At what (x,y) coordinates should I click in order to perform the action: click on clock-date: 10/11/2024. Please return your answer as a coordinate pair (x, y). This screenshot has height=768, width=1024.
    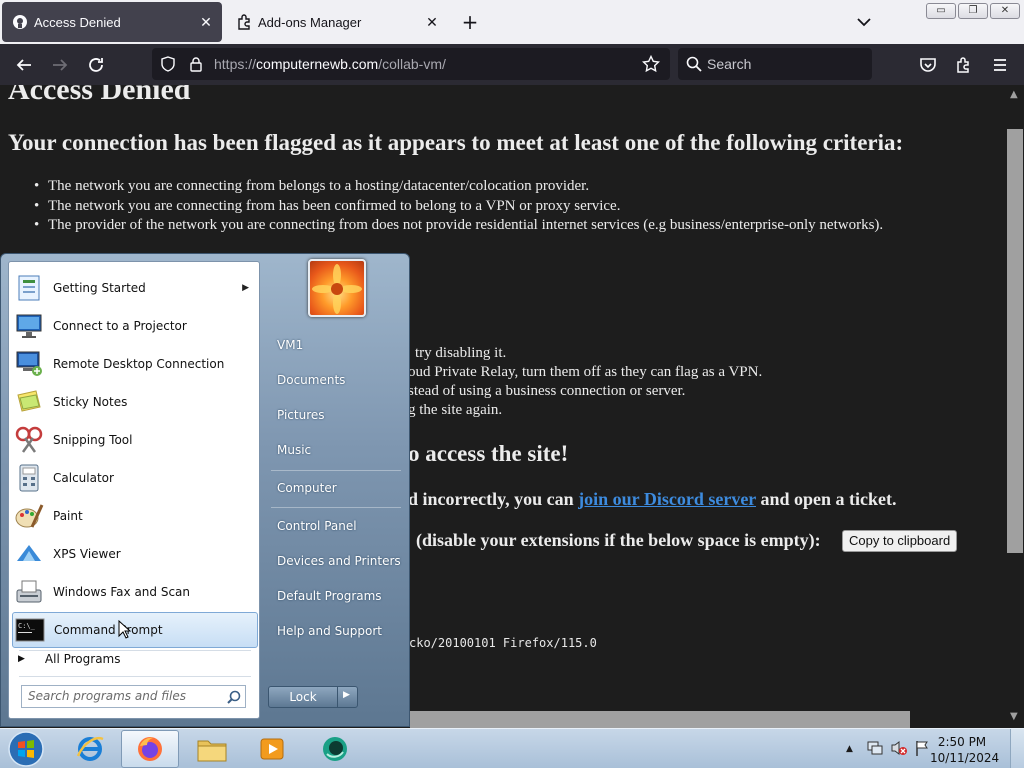
    Looking at the image, I should click on (965, 758).